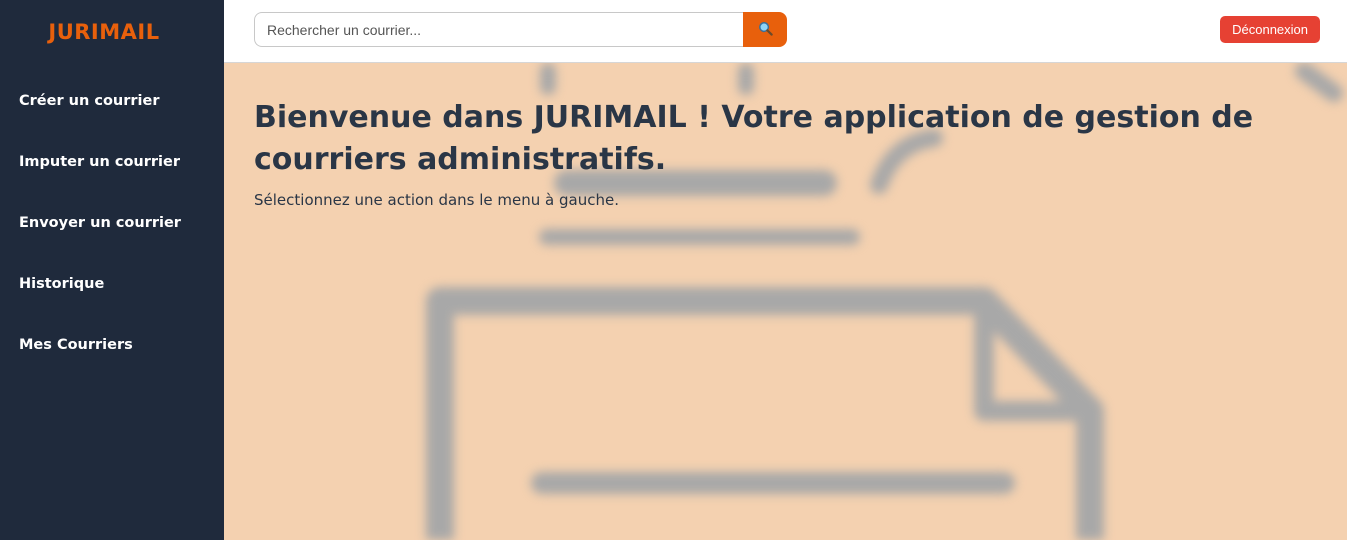 This screenshot has height=540, width=1347. What do you see at coordinates (100, 121) in the screenshot?
I see `sidebar-item-creer-courrier: Créer un courrier` at bounding box center [100, 121].